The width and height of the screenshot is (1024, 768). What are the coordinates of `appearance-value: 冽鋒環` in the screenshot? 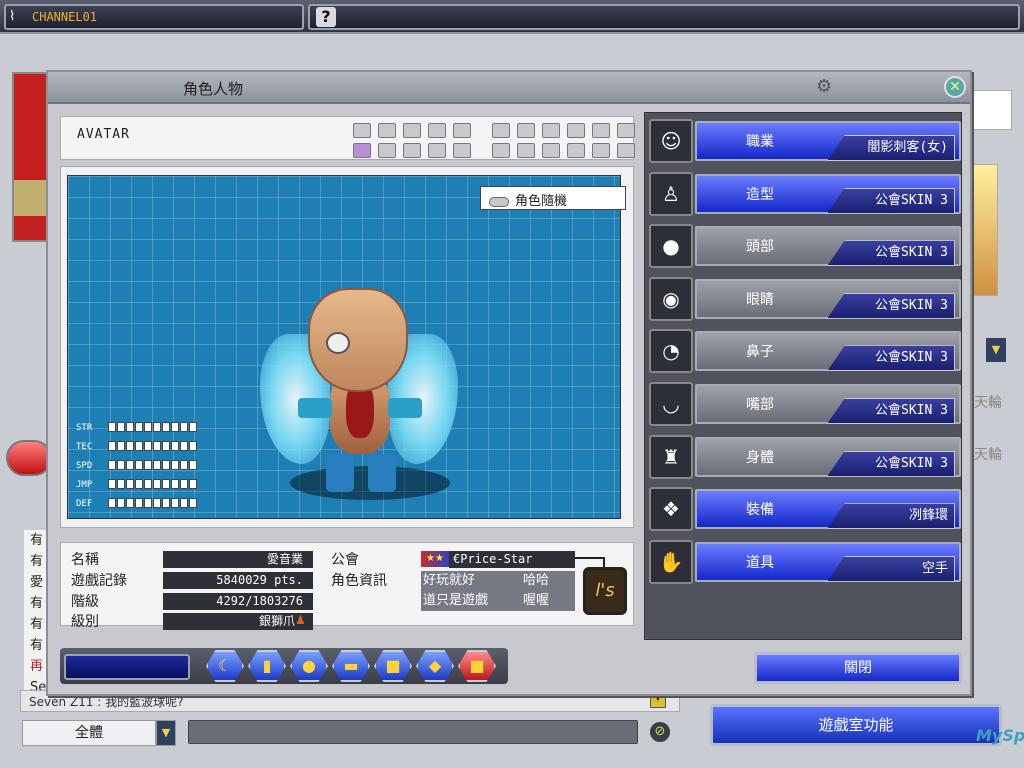 It's located at (891, 516).